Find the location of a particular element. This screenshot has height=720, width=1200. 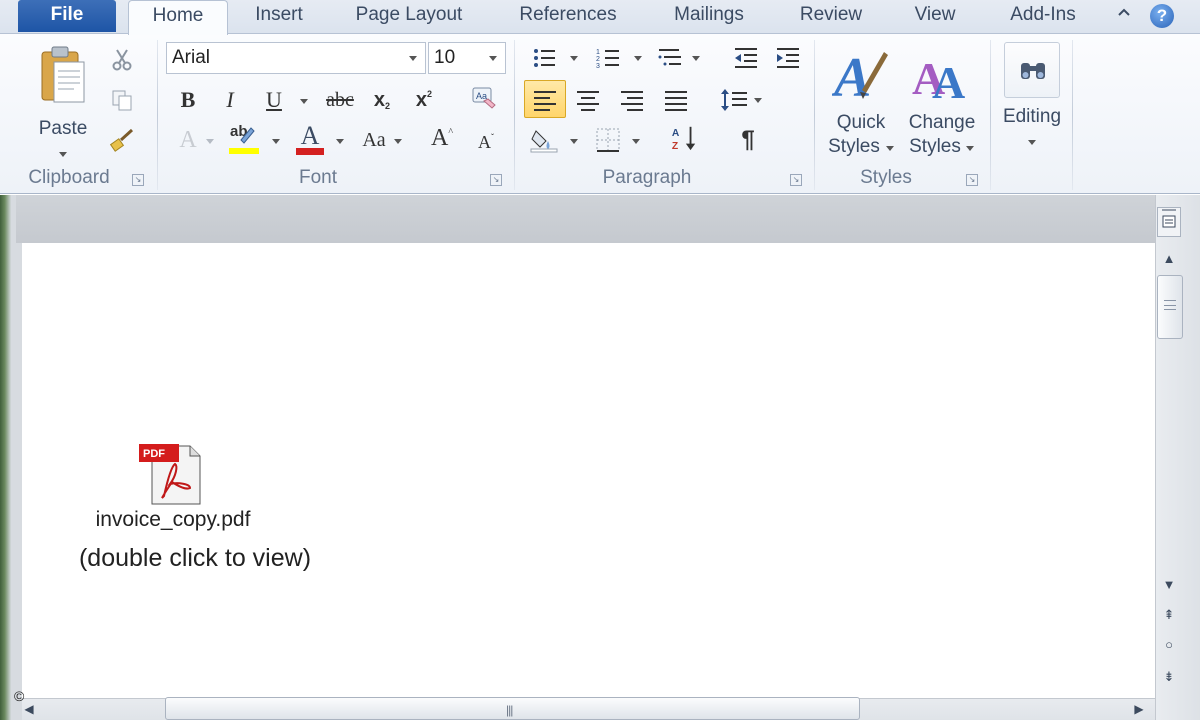

font-color-button: A is located at coordinates (310, 138).